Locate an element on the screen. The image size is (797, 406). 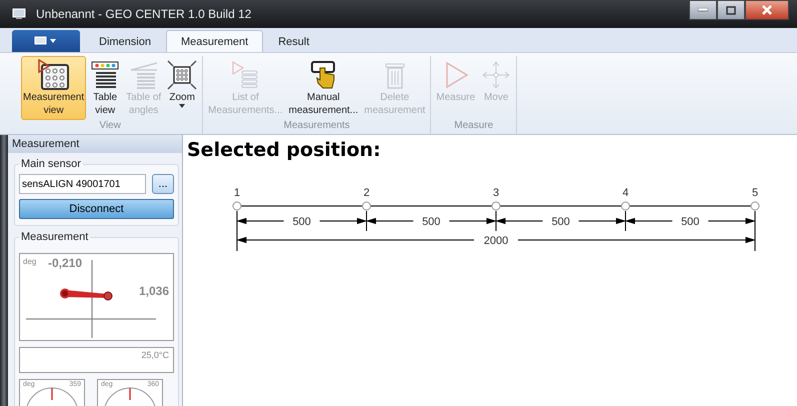
group-label: Main sensor is located at coordinates (51, 164).